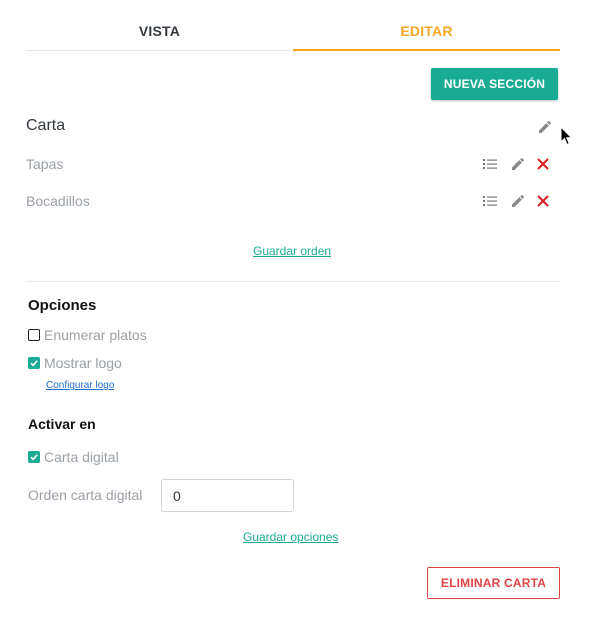  I want to click on new-section-button: NUEVA SECCIÓN, so click(494, 84).